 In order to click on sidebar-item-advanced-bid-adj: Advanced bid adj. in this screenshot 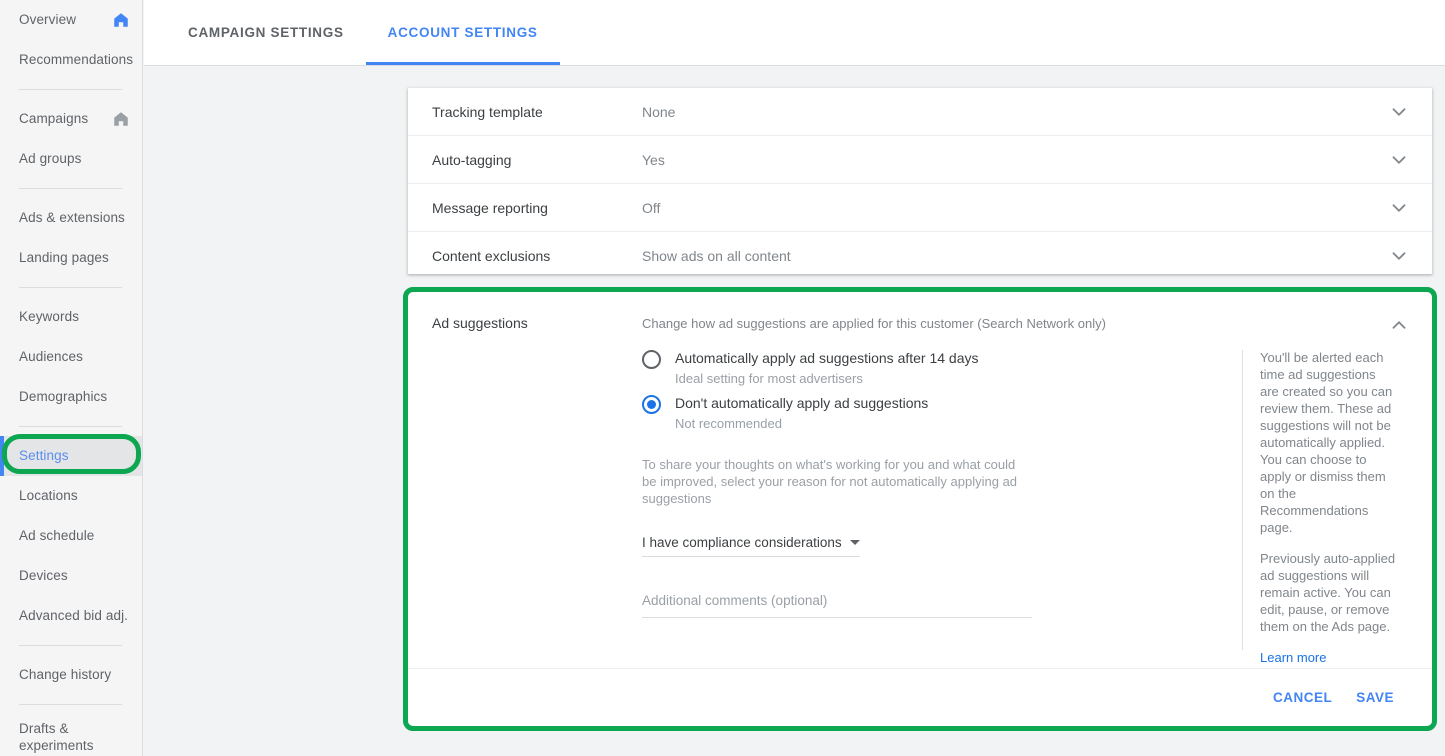, I will do `click(71, 616)`.